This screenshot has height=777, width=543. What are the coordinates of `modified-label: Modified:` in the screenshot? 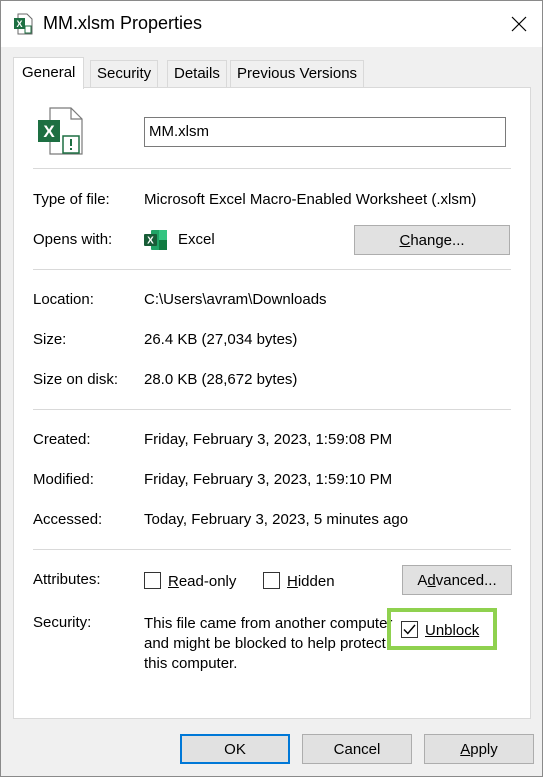 It's located at (63, 479).